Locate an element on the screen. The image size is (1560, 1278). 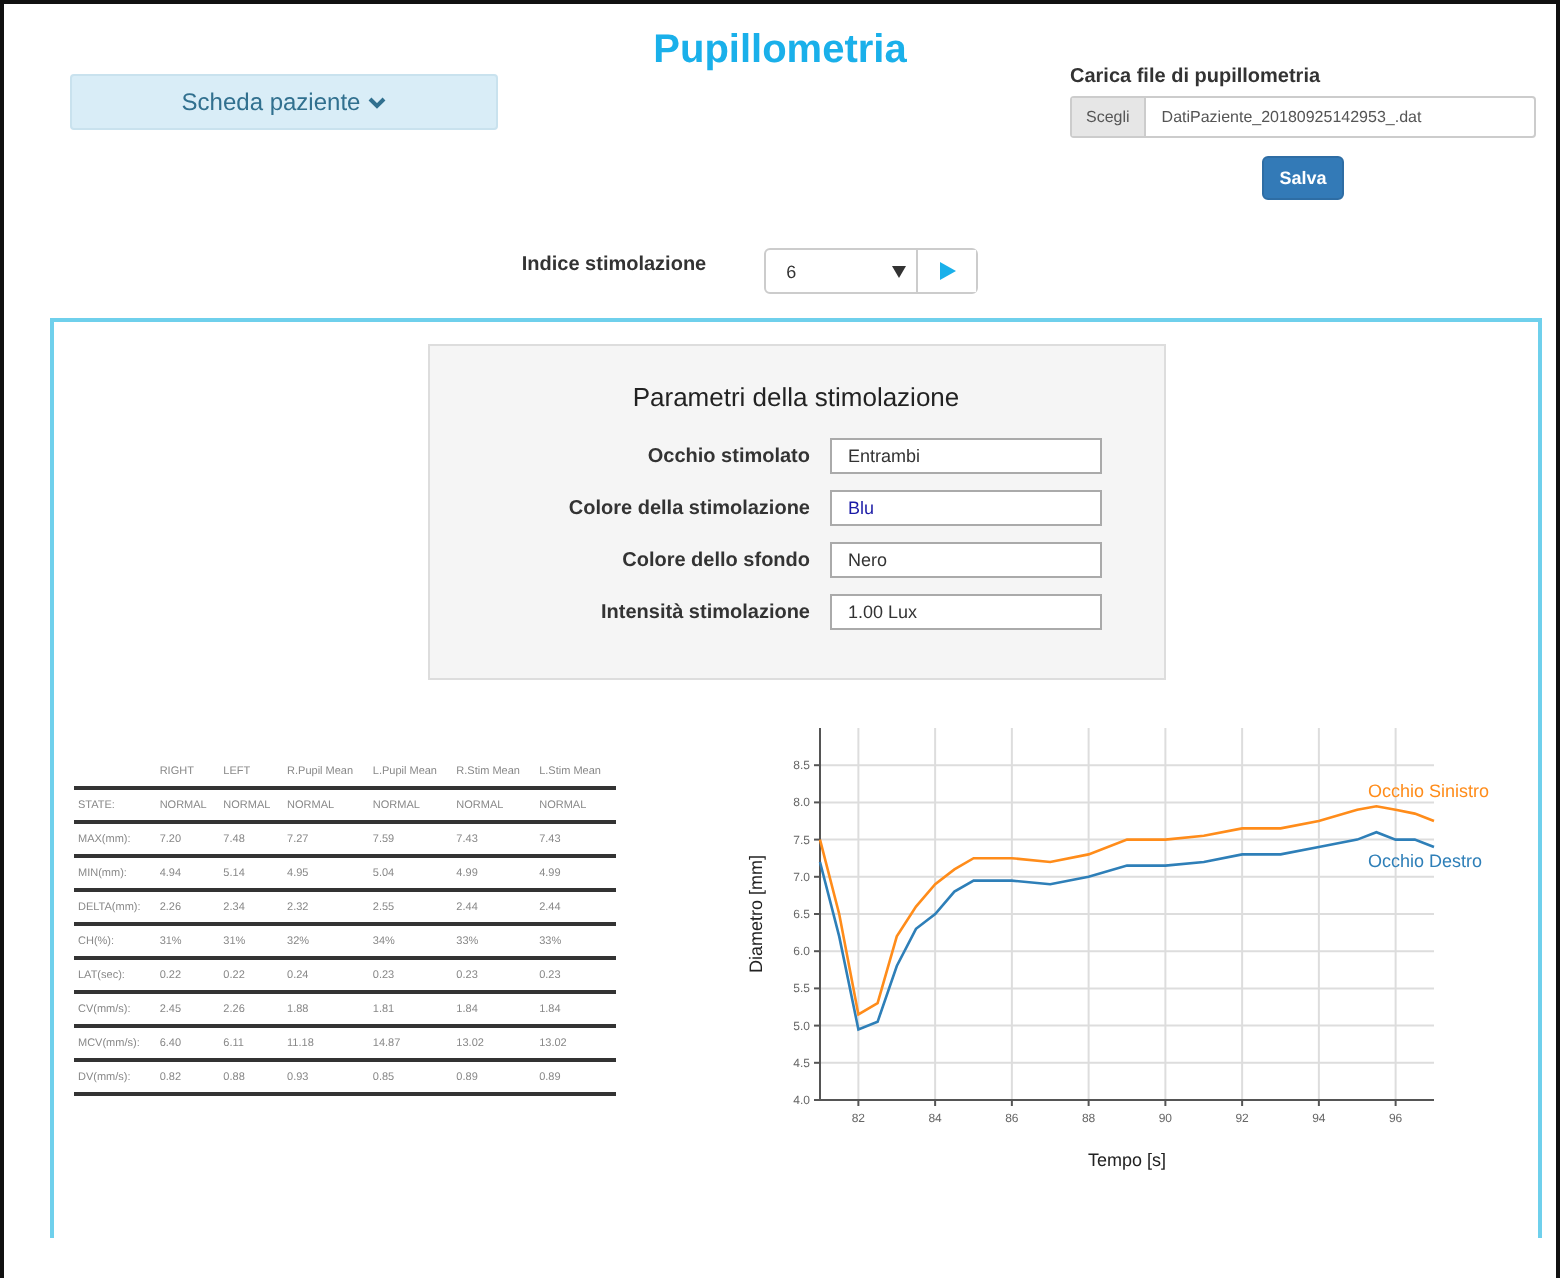
patient-card-button: Scheda paziente is located at coordinates (284, 102).